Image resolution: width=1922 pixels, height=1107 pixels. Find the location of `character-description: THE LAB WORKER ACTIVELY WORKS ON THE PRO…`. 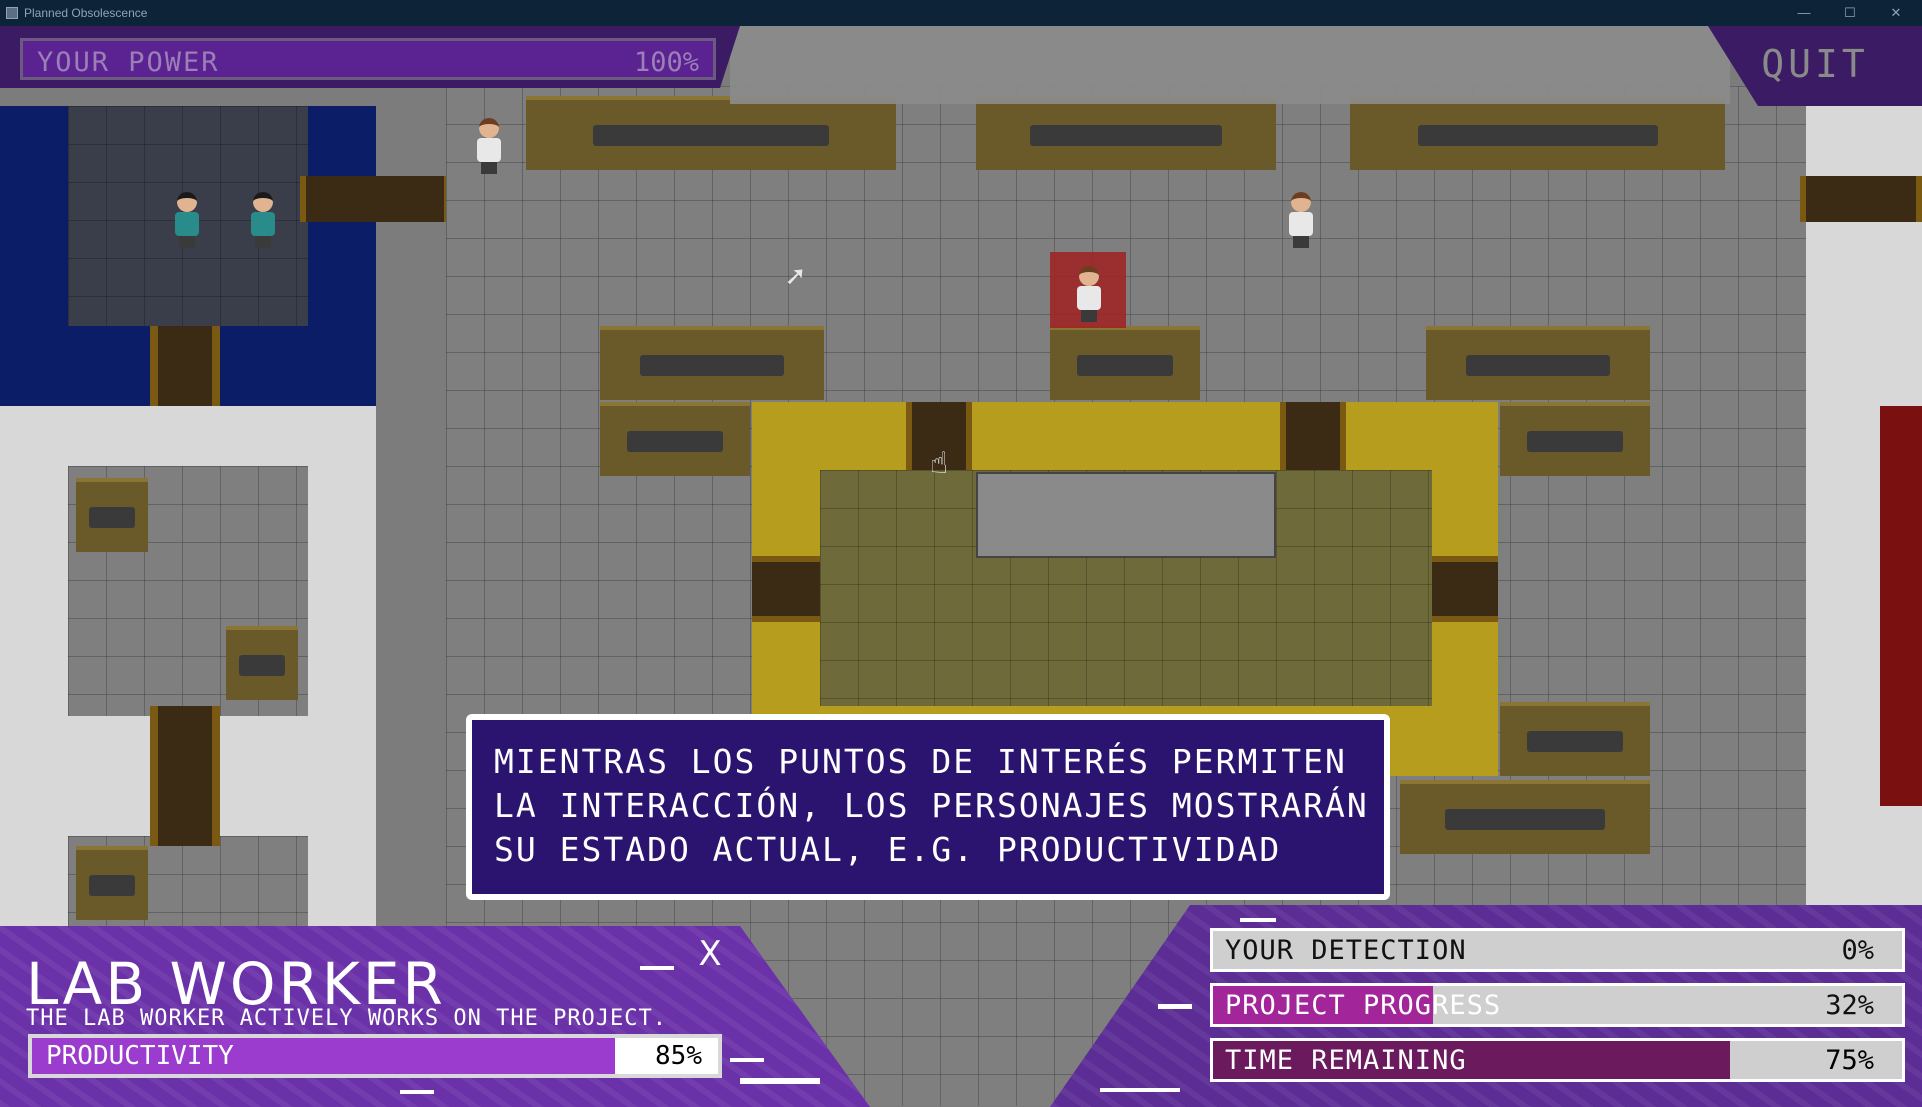

character-description: THE LAB WORKER ACTIVELY WORKS ON THE PRO… is located at coordinates (347, 1018).